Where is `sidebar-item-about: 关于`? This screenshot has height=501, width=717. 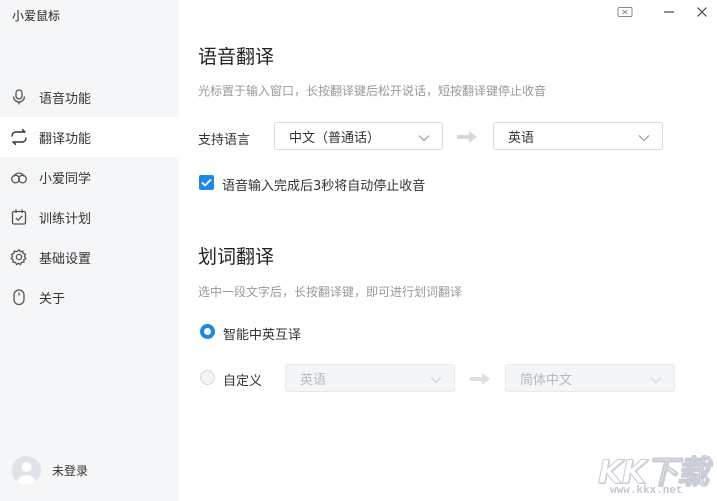
sidebar-item-about: 关于 is located at coordinates (89, 297).